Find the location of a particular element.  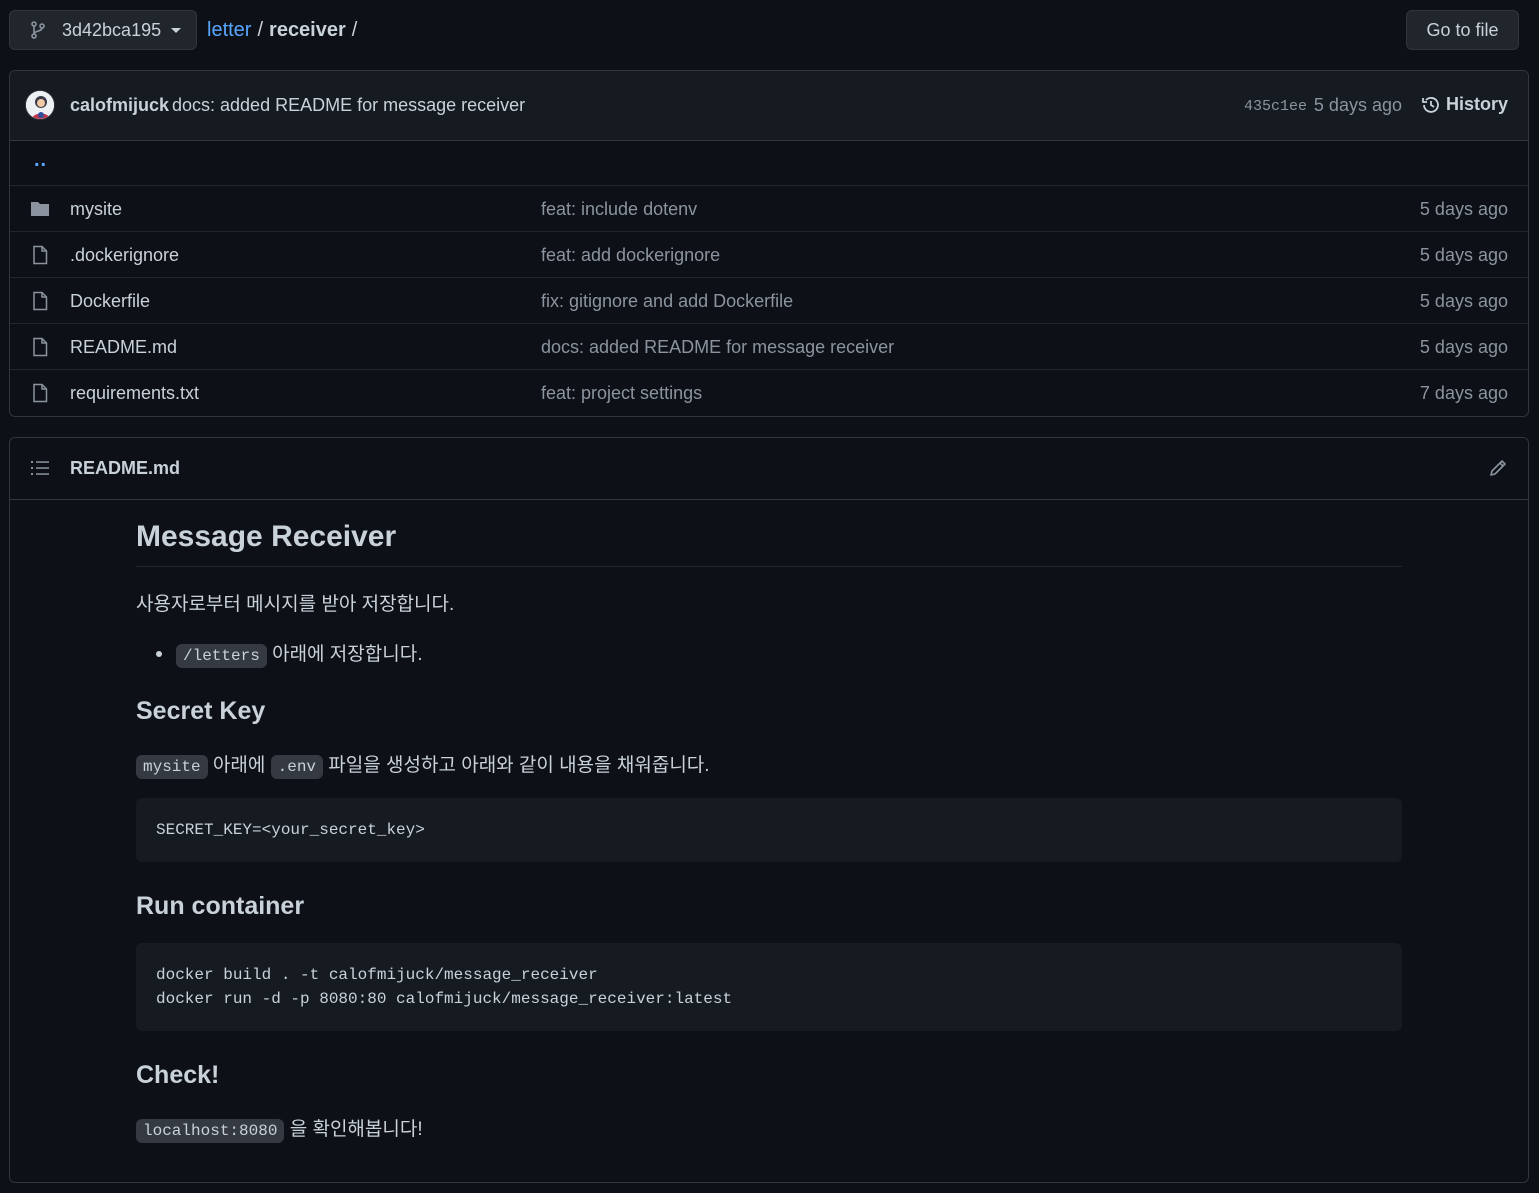

breadcrumb: letter / receiver / is located at coordinates (285, 30).